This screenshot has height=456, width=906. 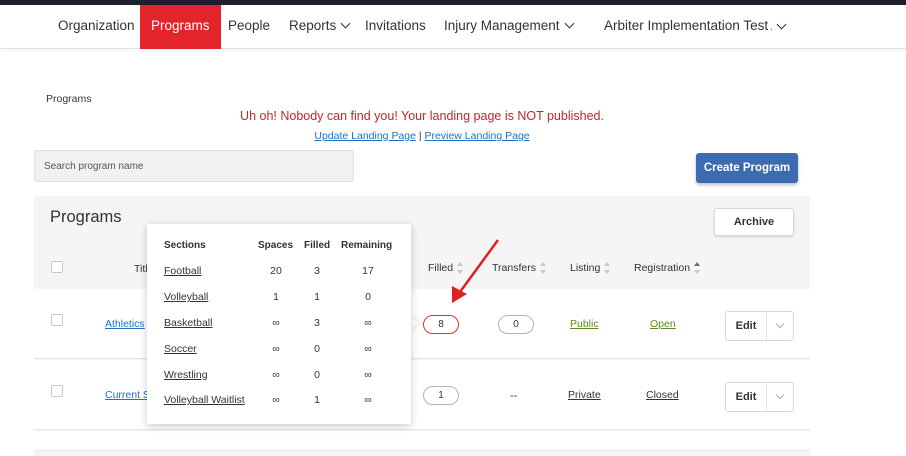 What do you see at coordinates (476, 271) in the screenshot?
I see `annotation-arrow-icon` at bounding box center [476, 271].